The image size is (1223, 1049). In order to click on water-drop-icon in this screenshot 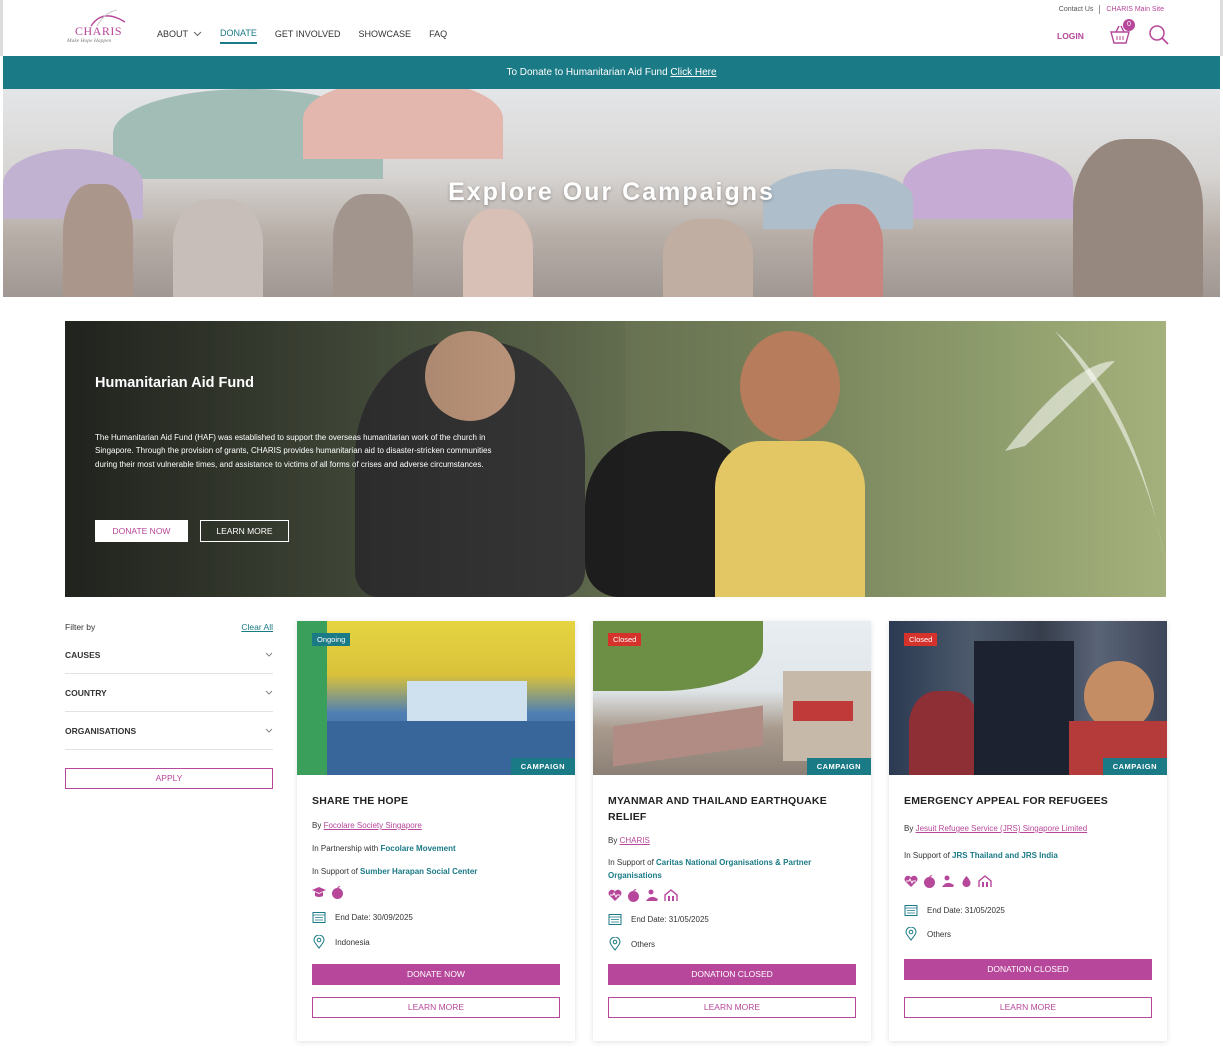, I will do `click(966, 882)`.